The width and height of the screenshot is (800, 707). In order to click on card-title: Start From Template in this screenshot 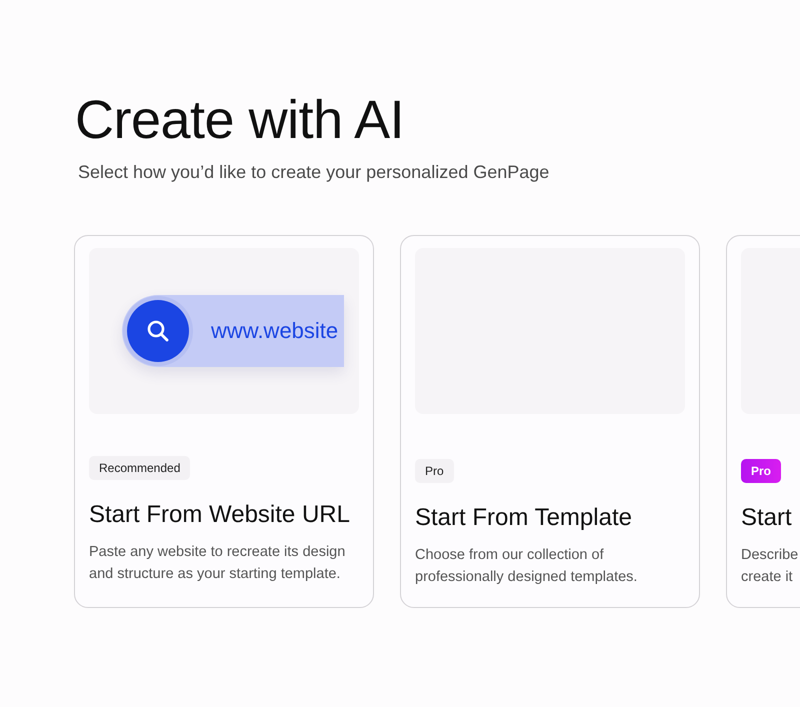, I will do `click(524, 518)`.